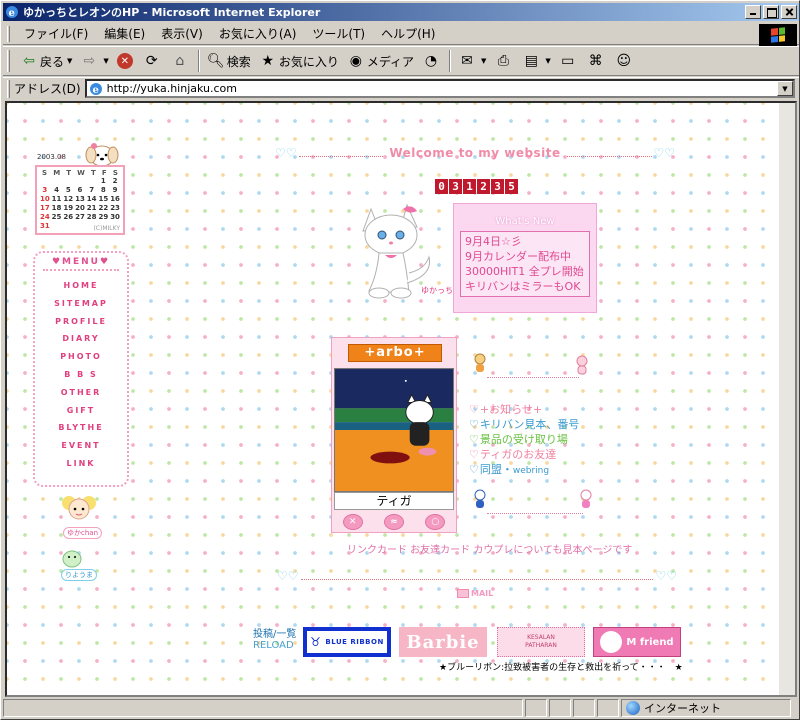  I want to click on calendar-day: 26, so click(68, 217).